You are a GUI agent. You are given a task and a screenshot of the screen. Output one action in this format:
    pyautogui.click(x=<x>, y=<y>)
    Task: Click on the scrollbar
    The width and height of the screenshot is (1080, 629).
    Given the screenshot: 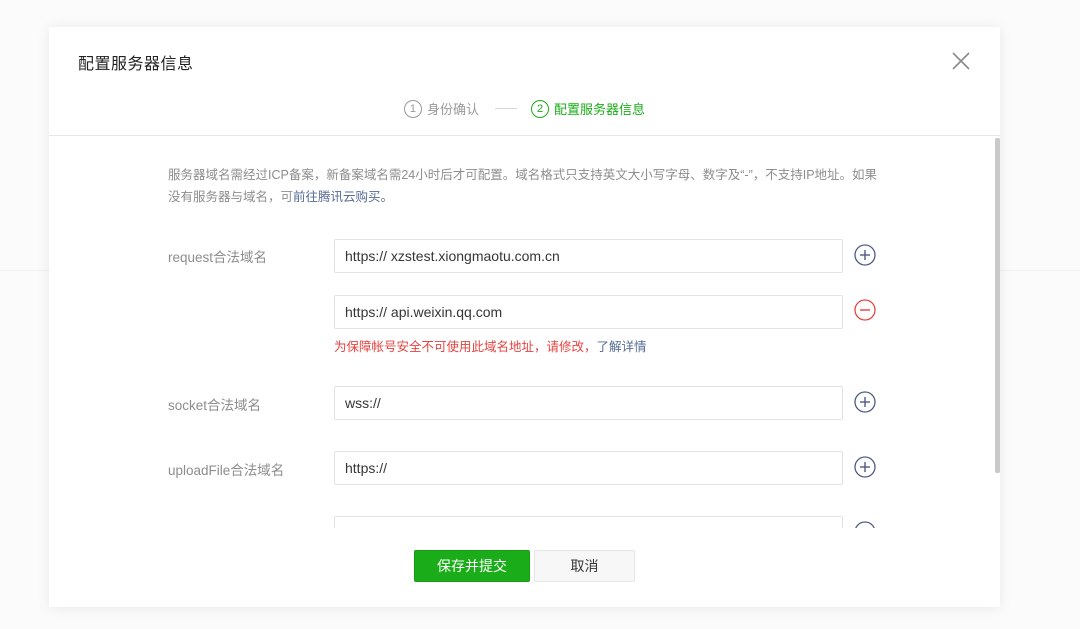 What is the action you would take?
    pyautogui.click(x=997, y=332)
    